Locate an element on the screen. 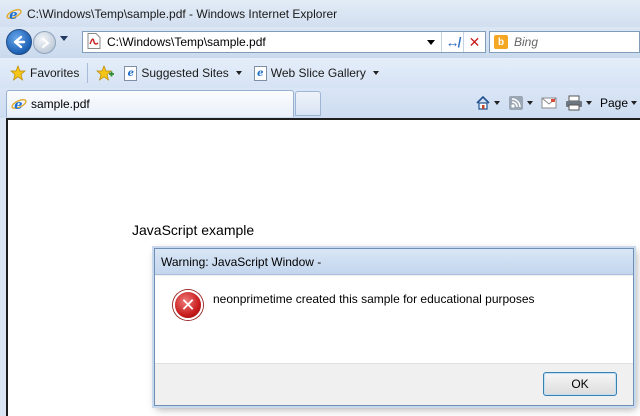  navigation-bar: C:\Windows\Temp\sample.pdf ↮ ✕ b Bing is located at coordinates (320, 42).